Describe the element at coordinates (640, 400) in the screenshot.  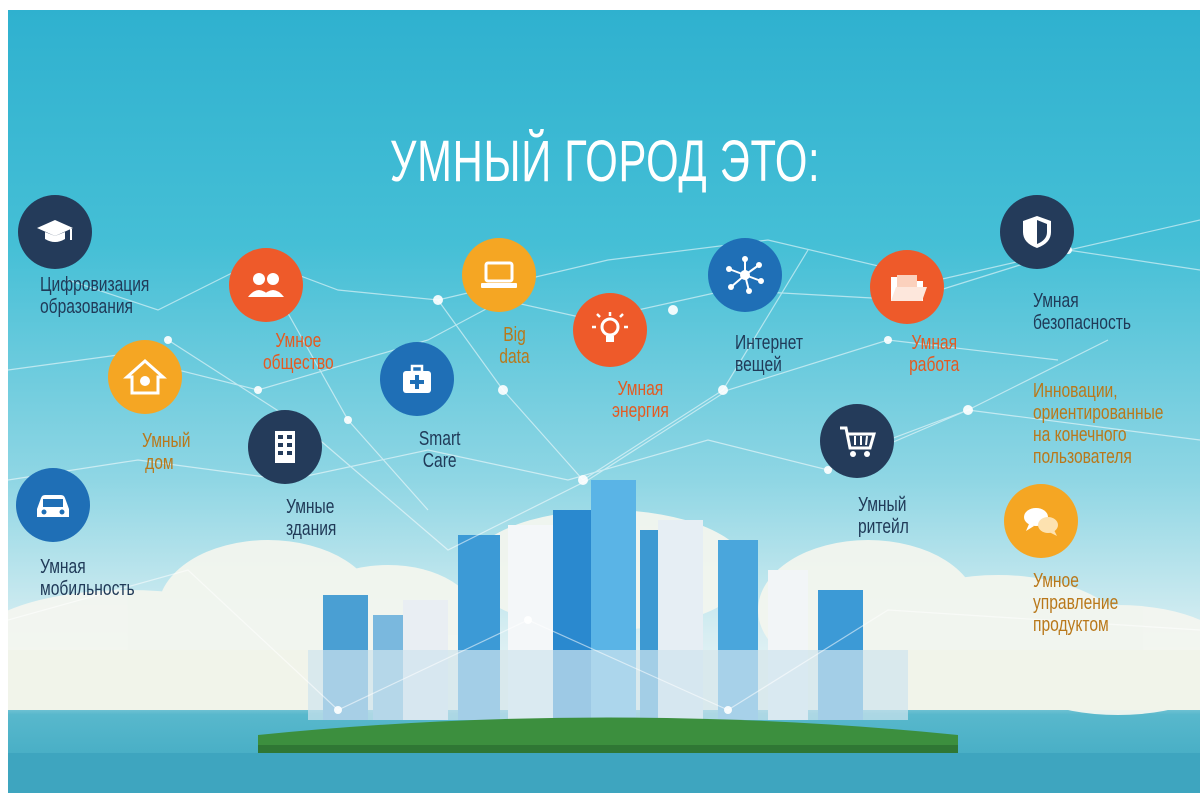
I see `label-smart-energy: Умная энергия` at that location.